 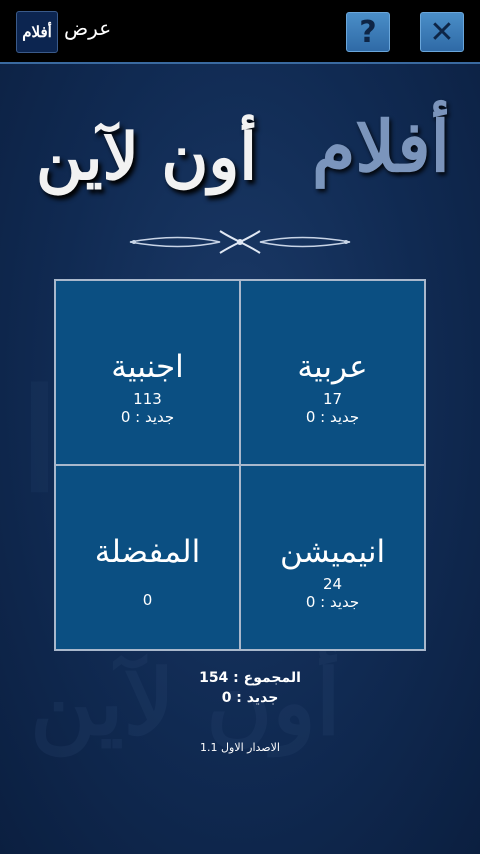 I want to click on category-count: 113, so click(x=147, y=399).